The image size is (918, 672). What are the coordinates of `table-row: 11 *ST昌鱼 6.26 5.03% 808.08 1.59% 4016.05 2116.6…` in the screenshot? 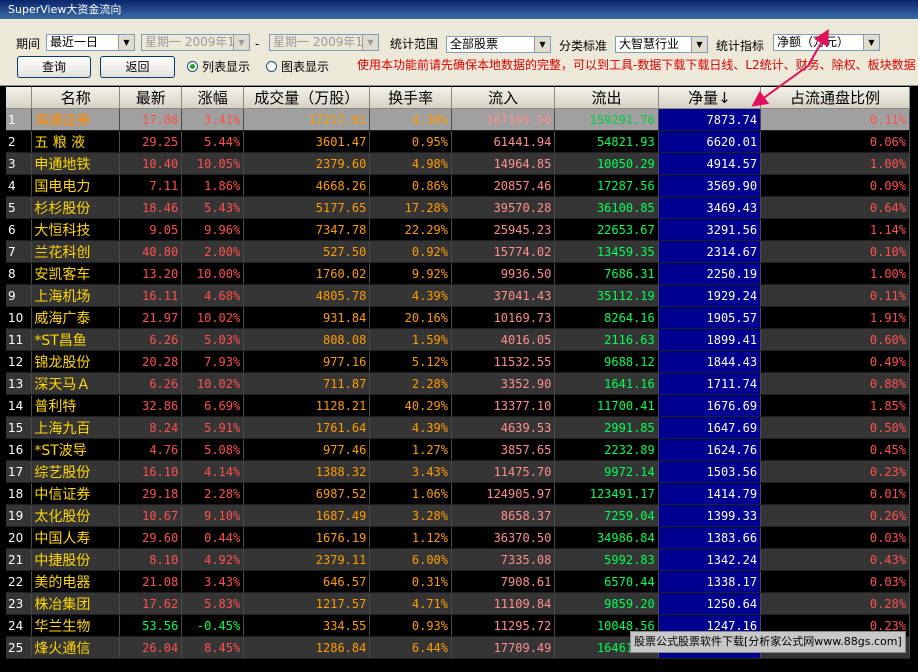 It's located at (458, 339).